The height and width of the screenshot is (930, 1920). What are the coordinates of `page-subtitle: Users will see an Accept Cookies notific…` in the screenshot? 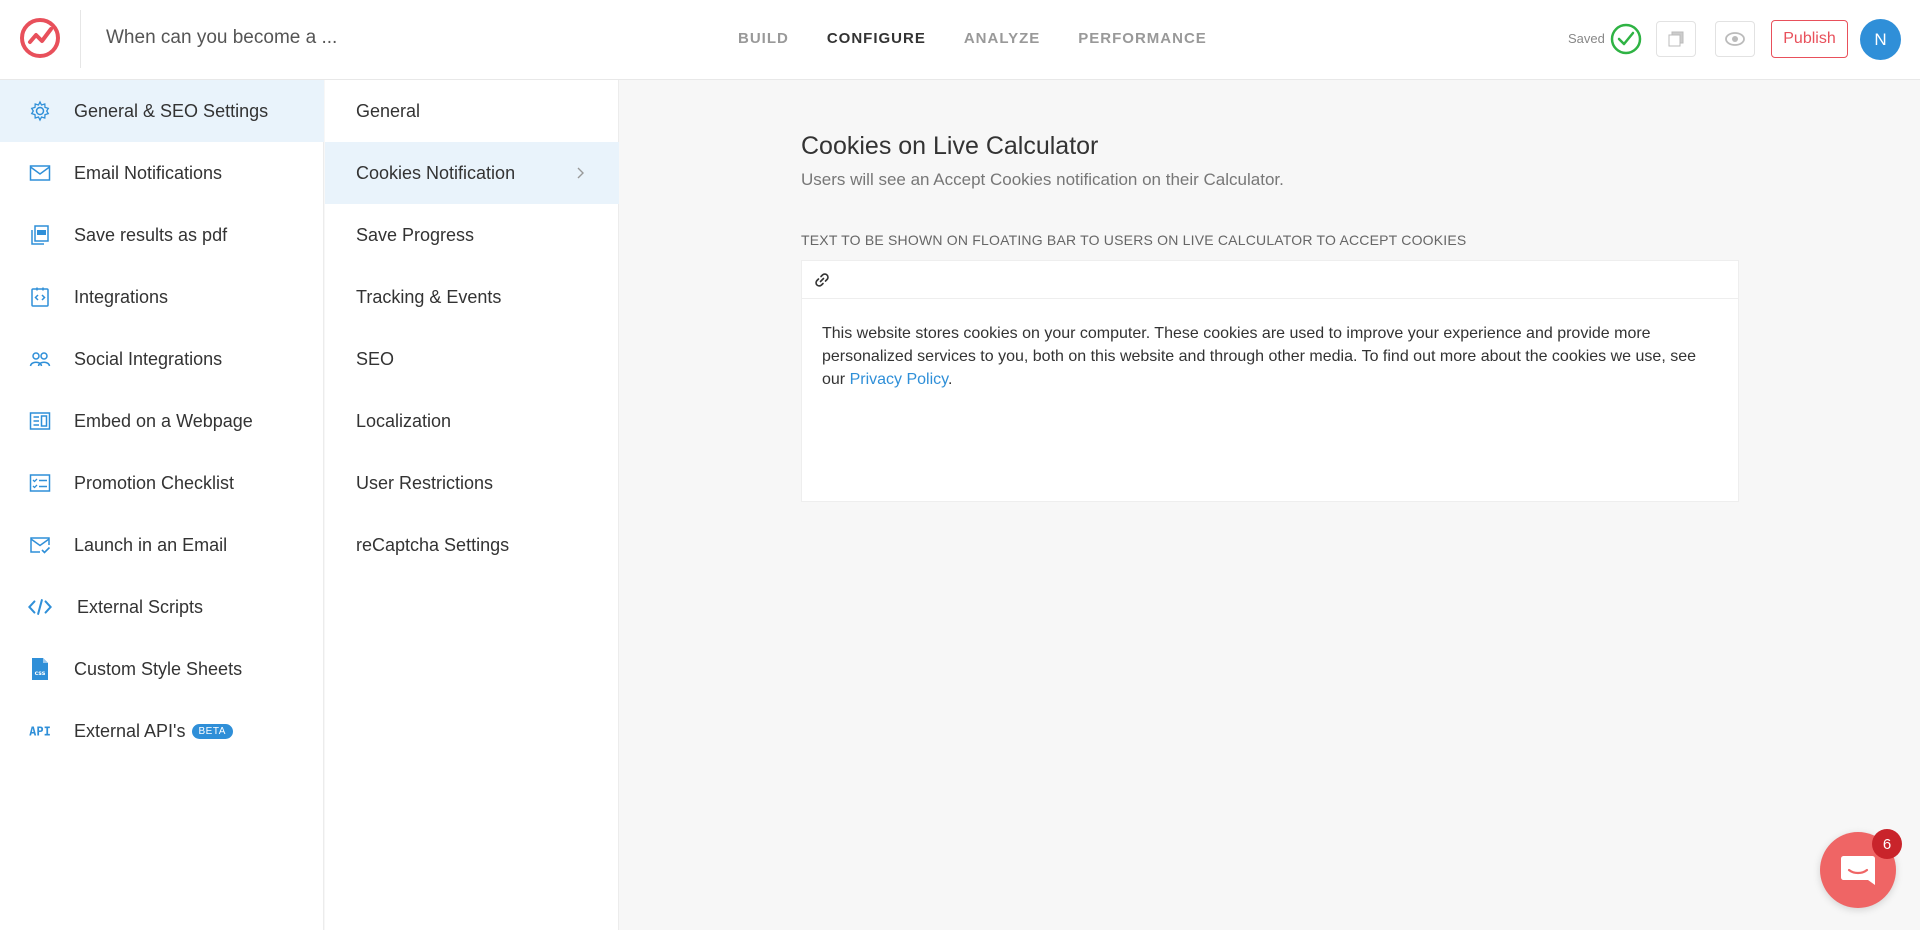 It's located at (1042, 179).